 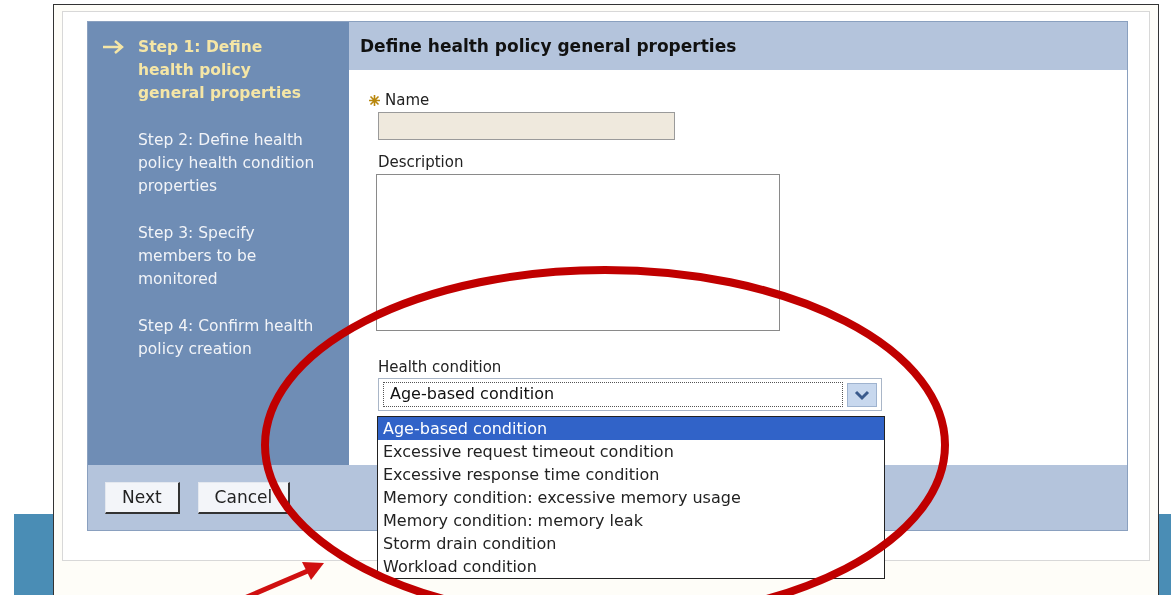 I want to click on description-input-field, so click(x=578, y=252).